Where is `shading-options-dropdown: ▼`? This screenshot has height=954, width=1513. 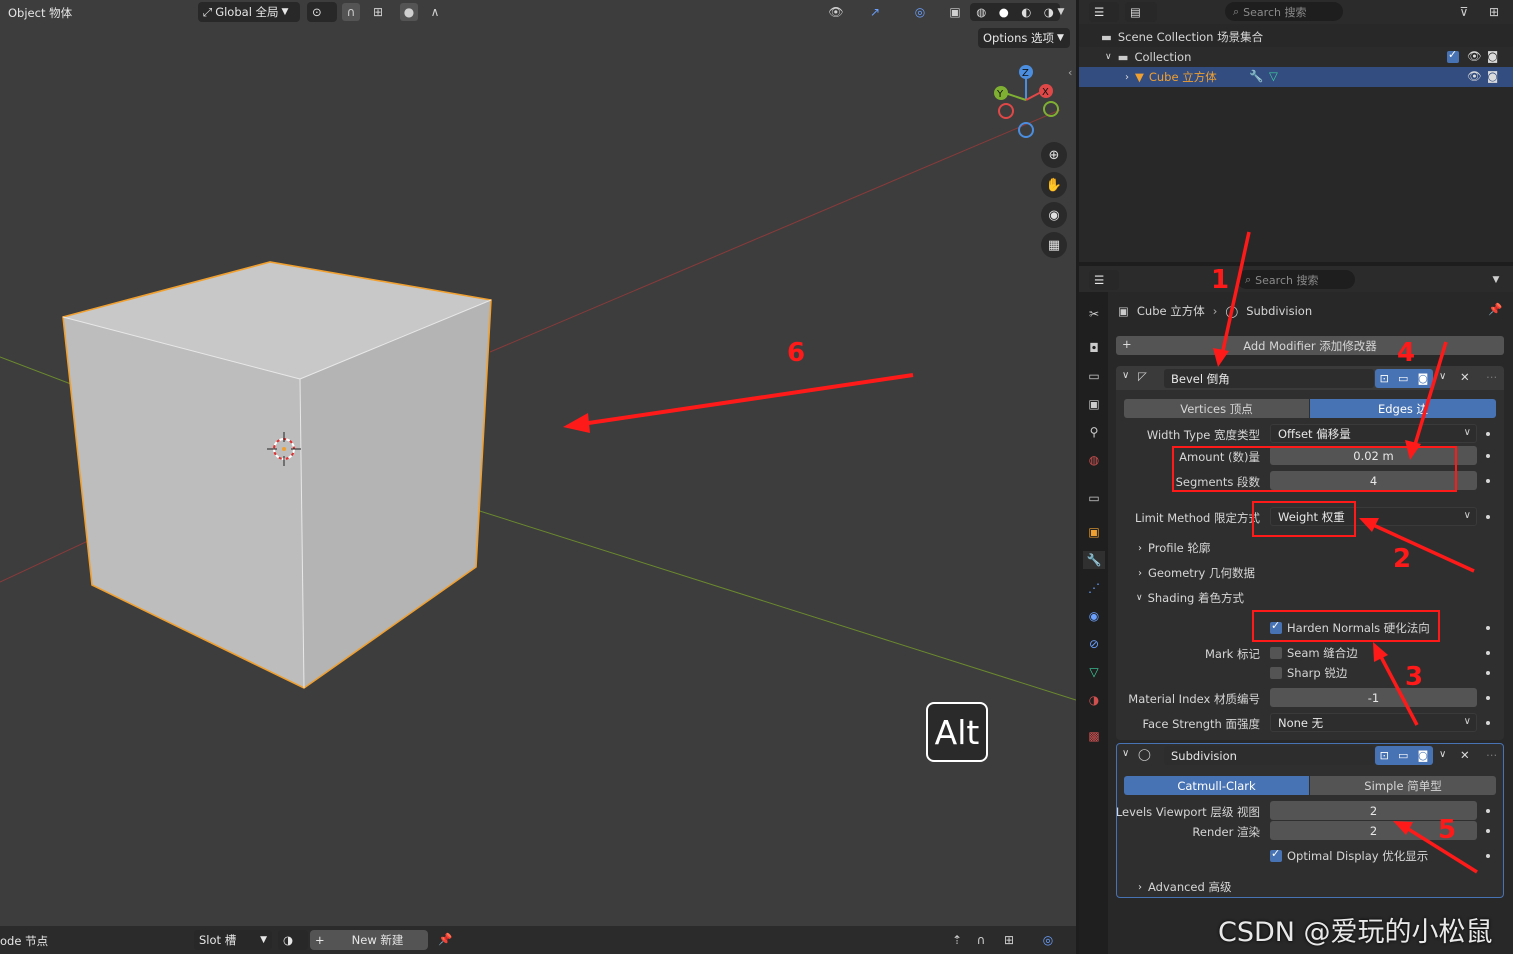 shading-options-dropdown: ▼ is located at coordinates (1061, 12).